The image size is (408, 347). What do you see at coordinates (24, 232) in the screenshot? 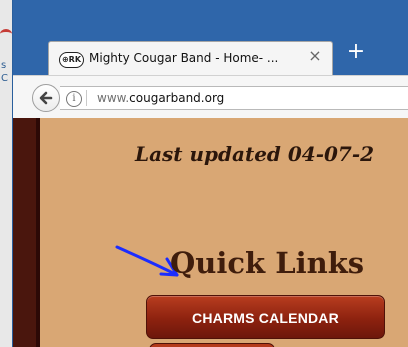
I see `left-dark-rail` at bounding box center [24, 232].